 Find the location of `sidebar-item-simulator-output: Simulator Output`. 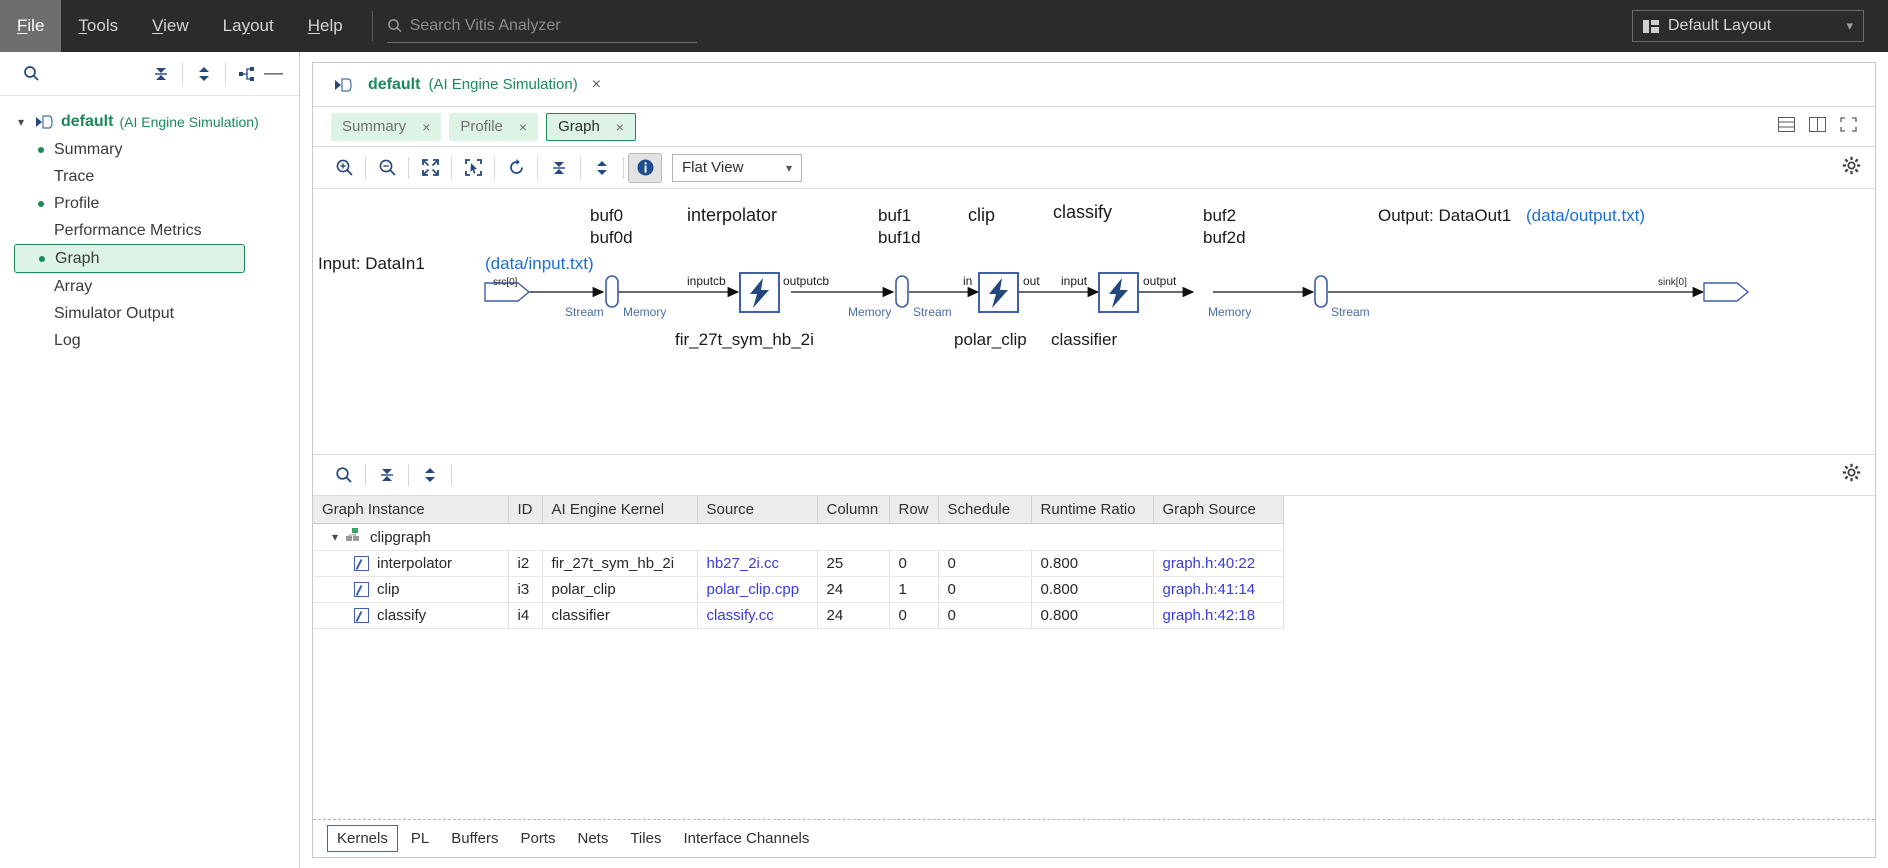

sidebar-item-simulator-output: Simulator Output is located at coordinates (149, 313).